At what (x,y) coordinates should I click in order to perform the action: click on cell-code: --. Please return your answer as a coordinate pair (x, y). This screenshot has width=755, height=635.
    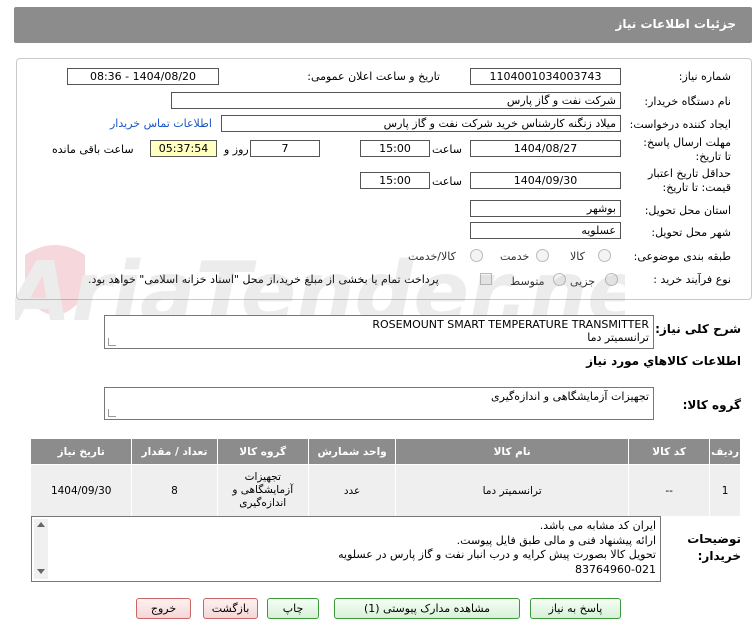
    Looking at the image, I should click on (669, 490).